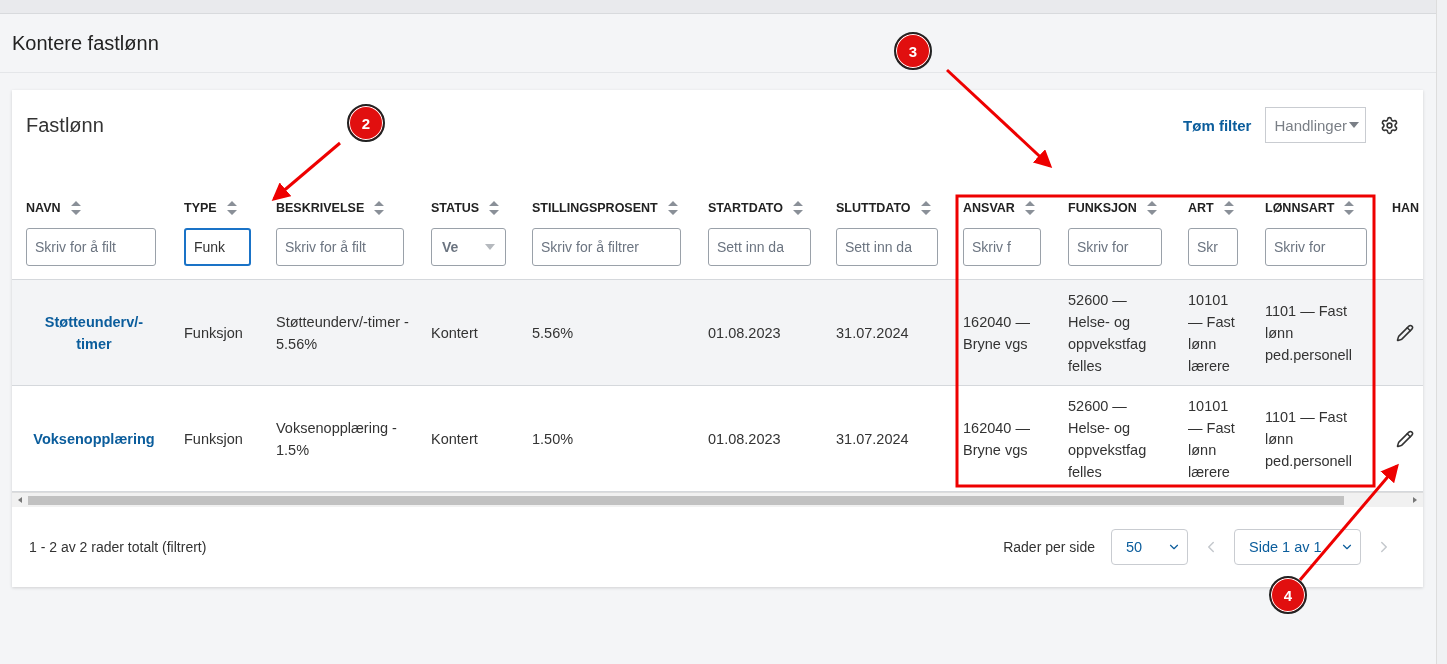 The width and height of the screenshot is (1447, 664). I want to click on card-title: Fastlønn, so click(65, 125).